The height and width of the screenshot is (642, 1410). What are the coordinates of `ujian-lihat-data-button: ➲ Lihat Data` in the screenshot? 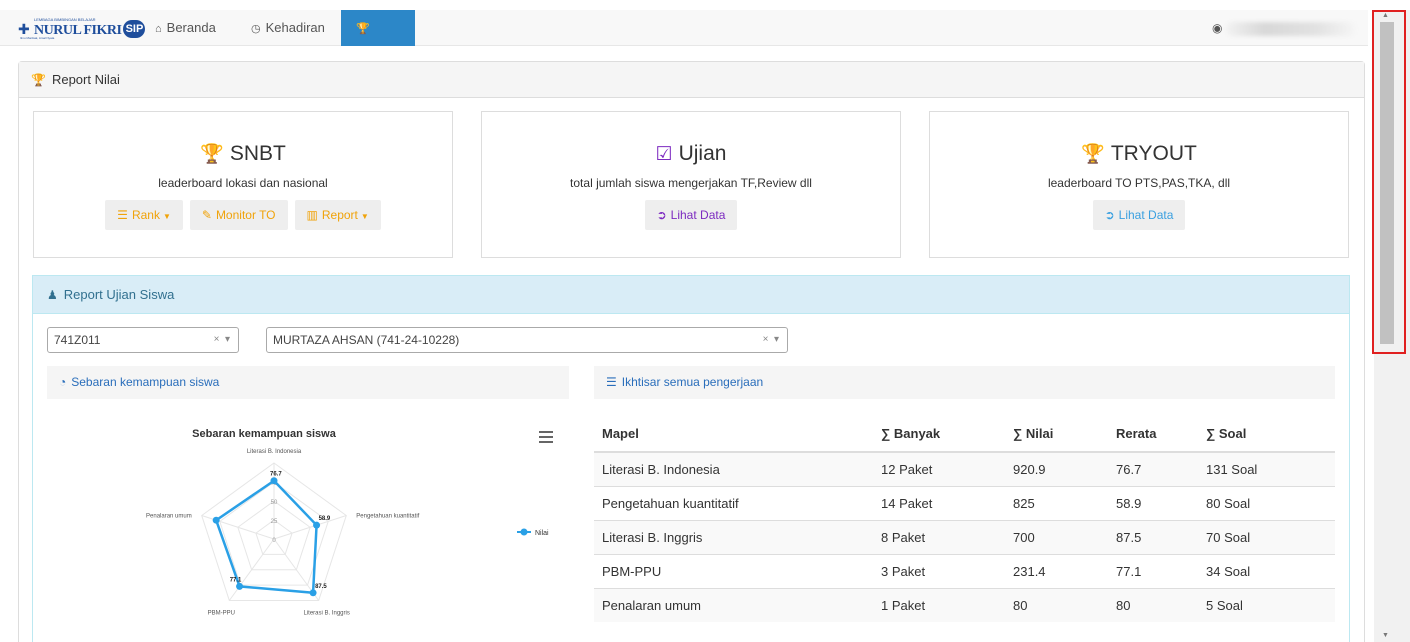 It's located at (691, 215).